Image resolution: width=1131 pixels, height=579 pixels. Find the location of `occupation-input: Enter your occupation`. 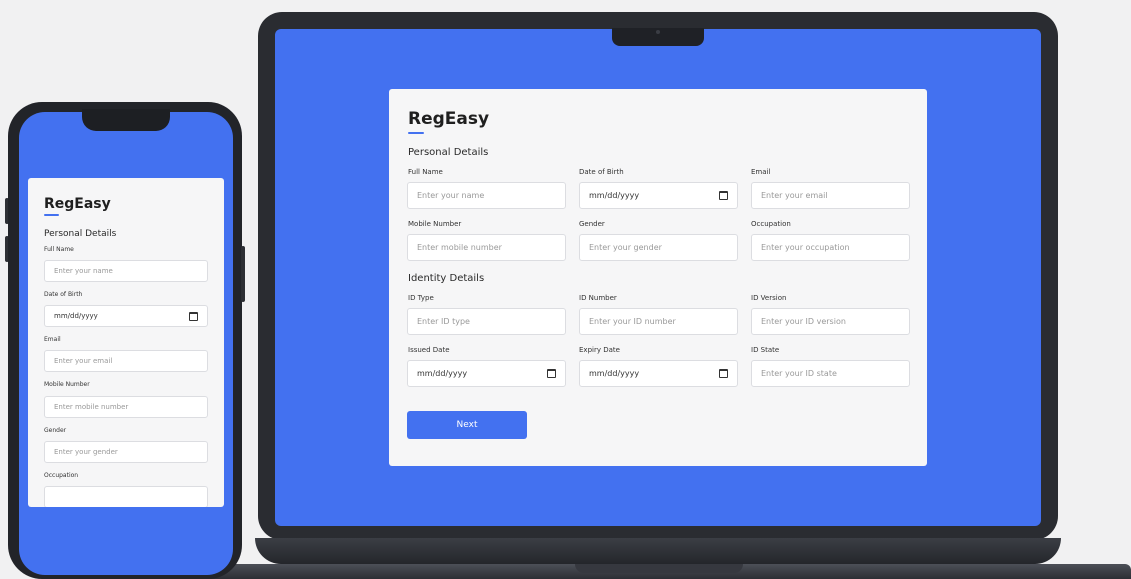

occupation-input: Enter your occupation is located at coordinates (830, 247).